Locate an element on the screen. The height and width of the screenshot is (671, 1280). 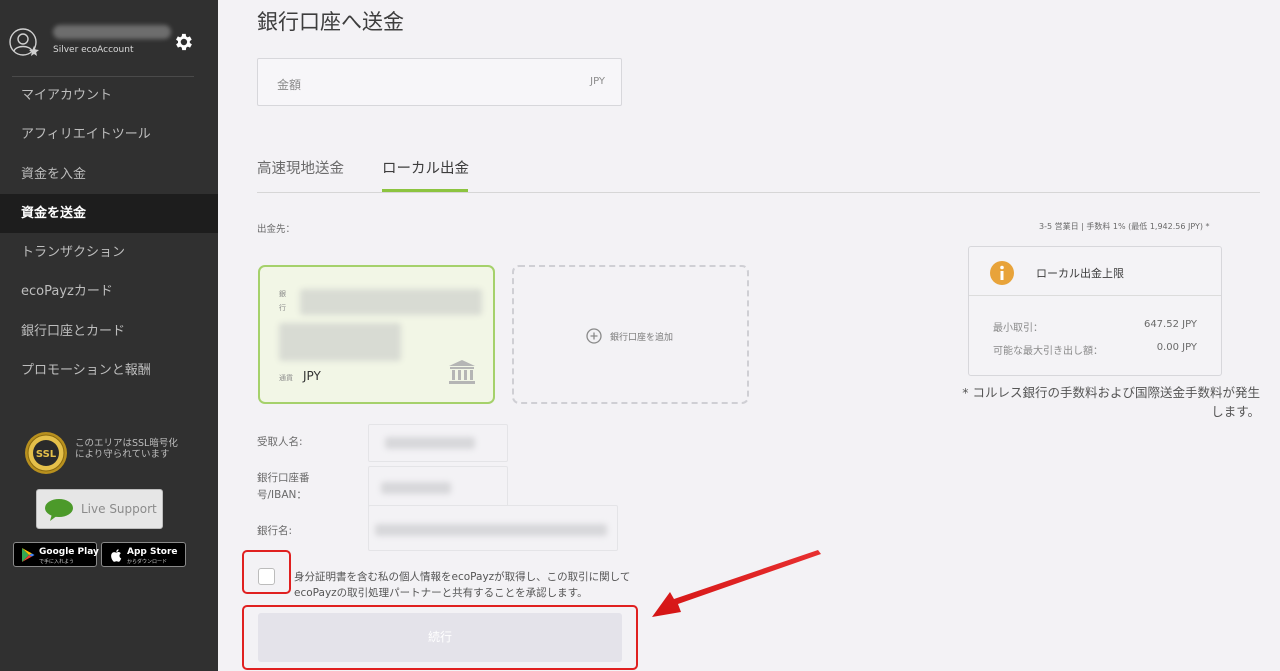
nav-send-money: 資金を送金 is located at coordinates (109, 213).